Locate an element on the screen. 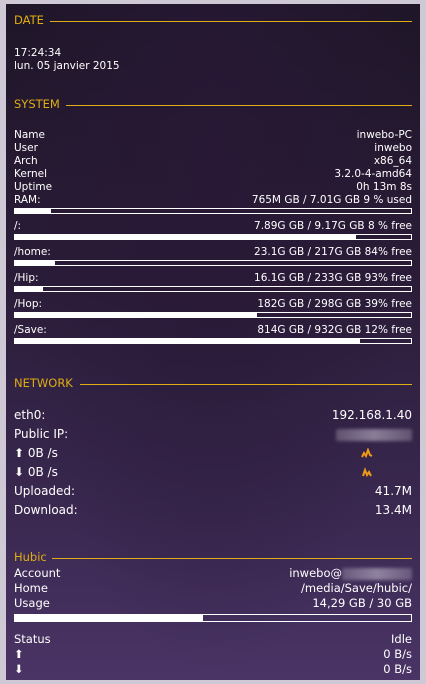 The height and width of the screenshot is (684, 426). section-title: Hubic is located at coordinates (30, 557).